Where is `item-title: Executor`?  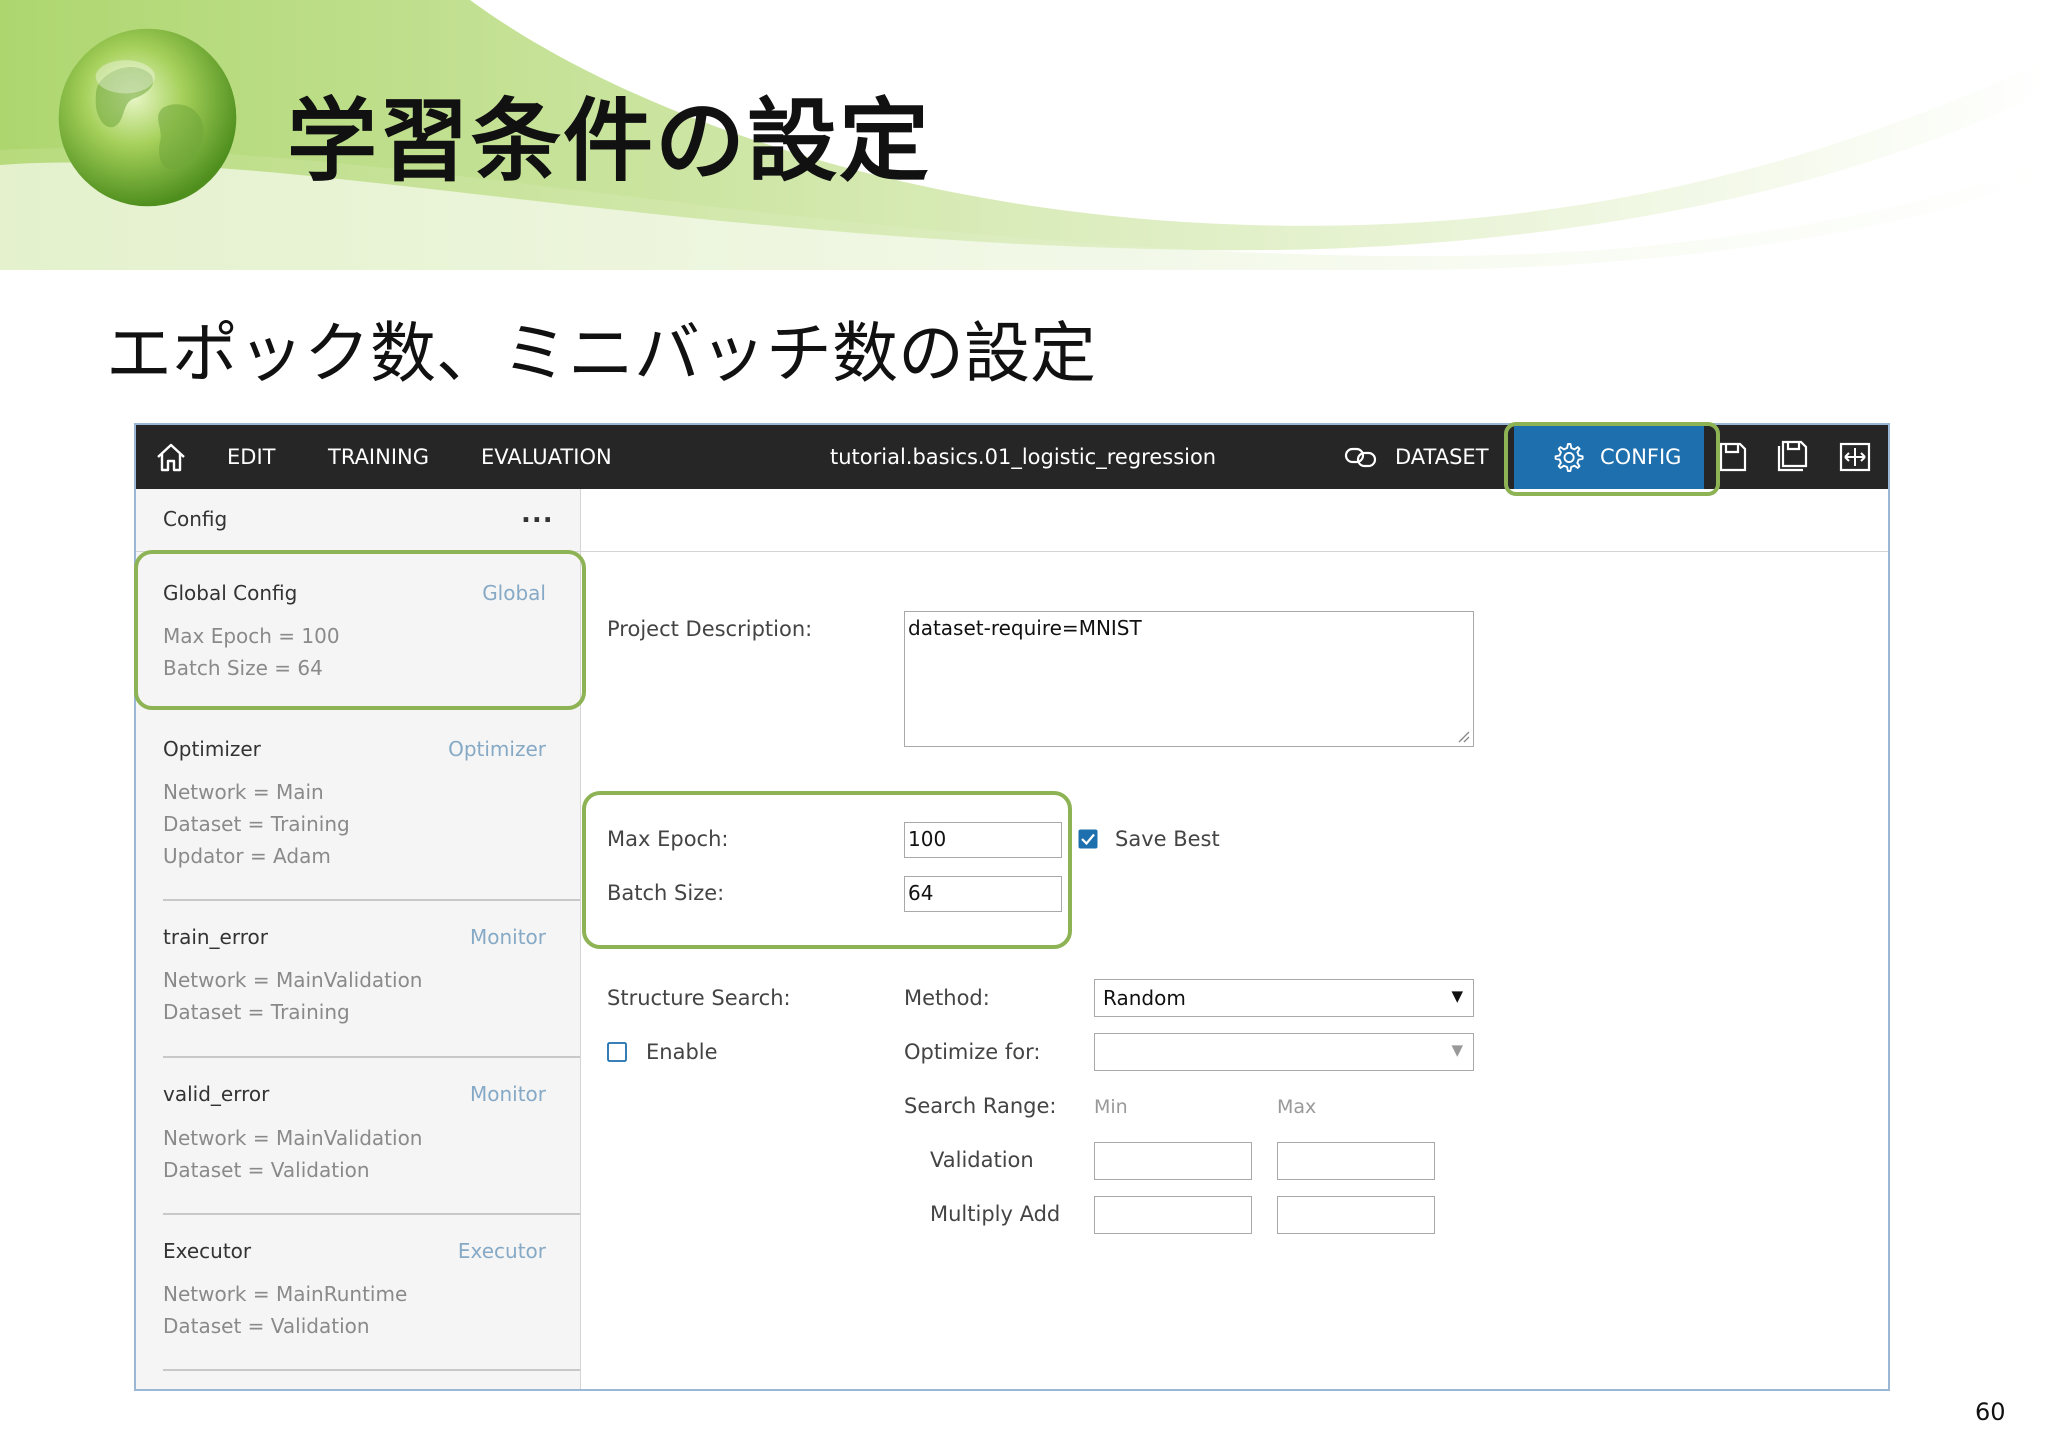 item-title: Executor is located at coordinates (207, 1251).